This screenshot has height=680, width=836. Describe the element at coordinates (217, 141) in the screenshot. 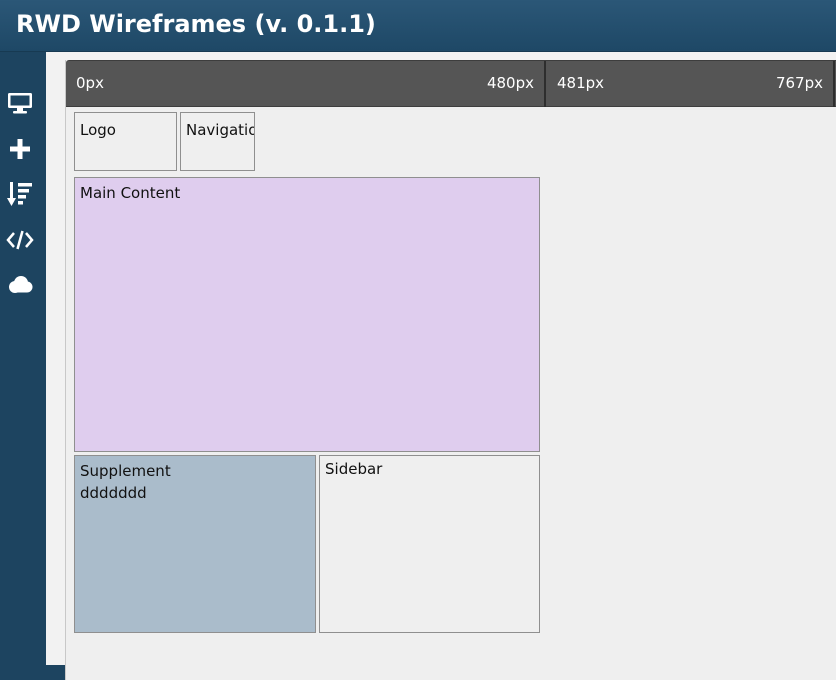

I see `navigation-block: Navigation` at that location.